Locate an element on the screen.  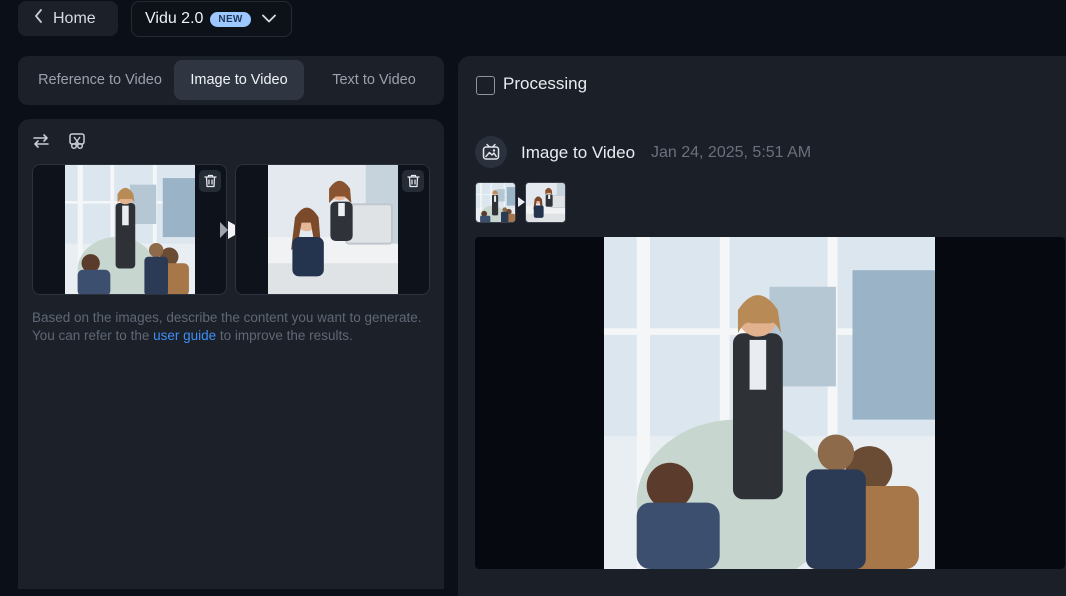
home-button: Home is located at coordinates (68, 18).